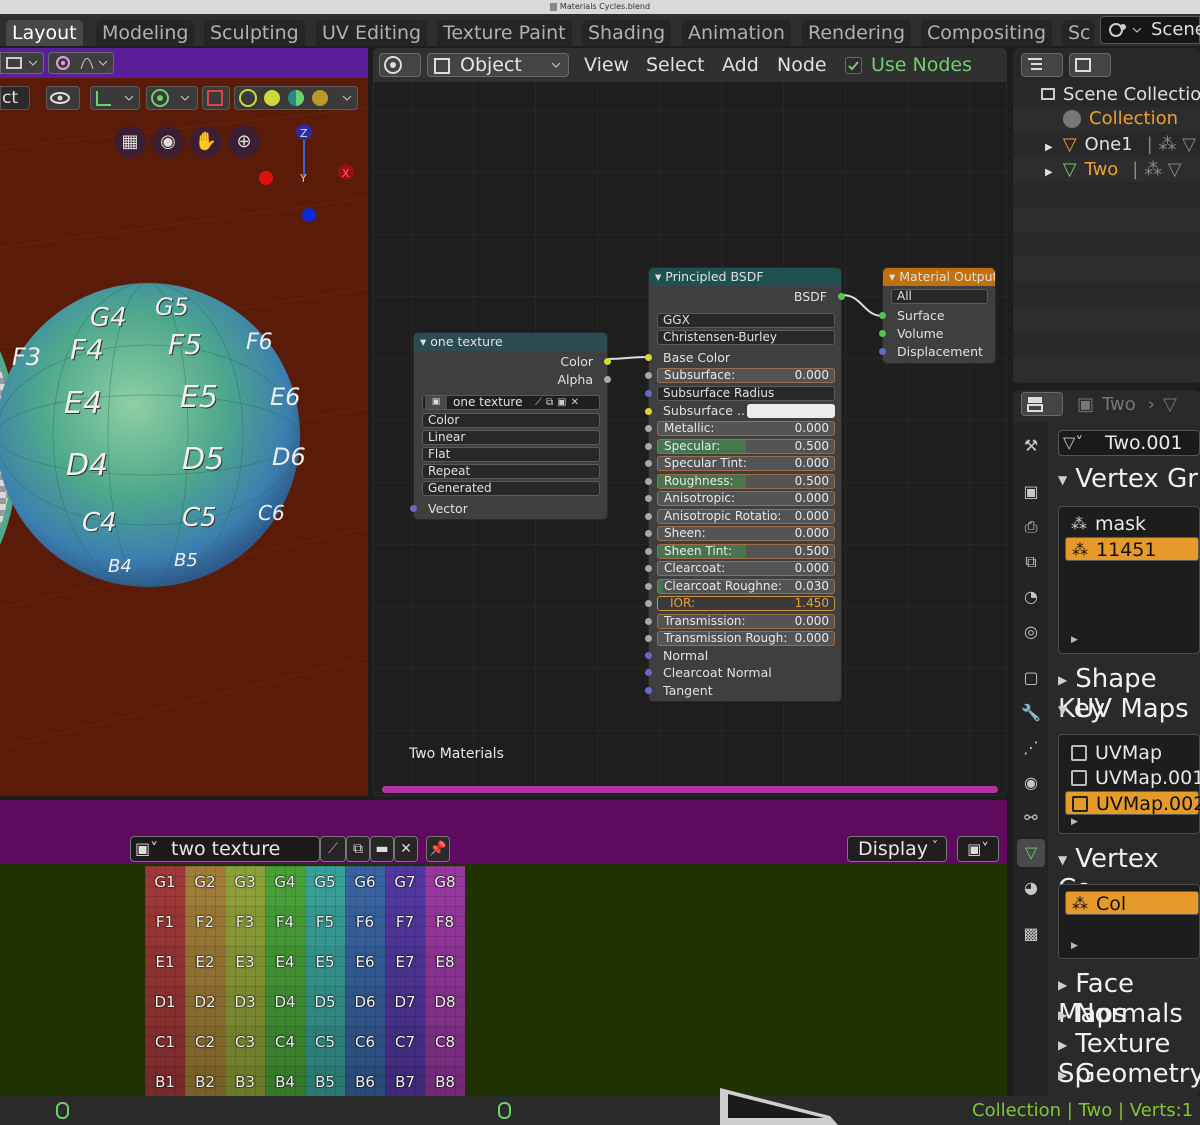  Describe the element at coordinates (746, 516) in the screenshot. I see `slider-anisotropic-rotatio: Anisotropic Rotatio: 0.000` at that location.